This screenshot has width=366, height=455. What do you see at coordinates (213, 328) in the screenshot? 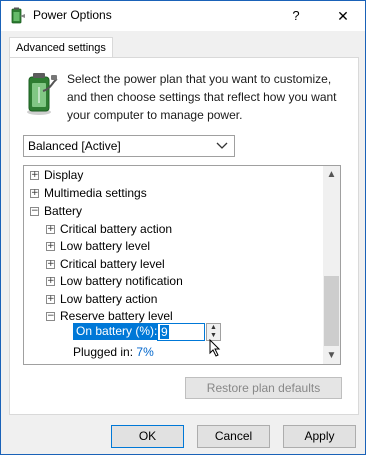
I see `spin-up-icon: ▲` at bounding box center [213, 328].